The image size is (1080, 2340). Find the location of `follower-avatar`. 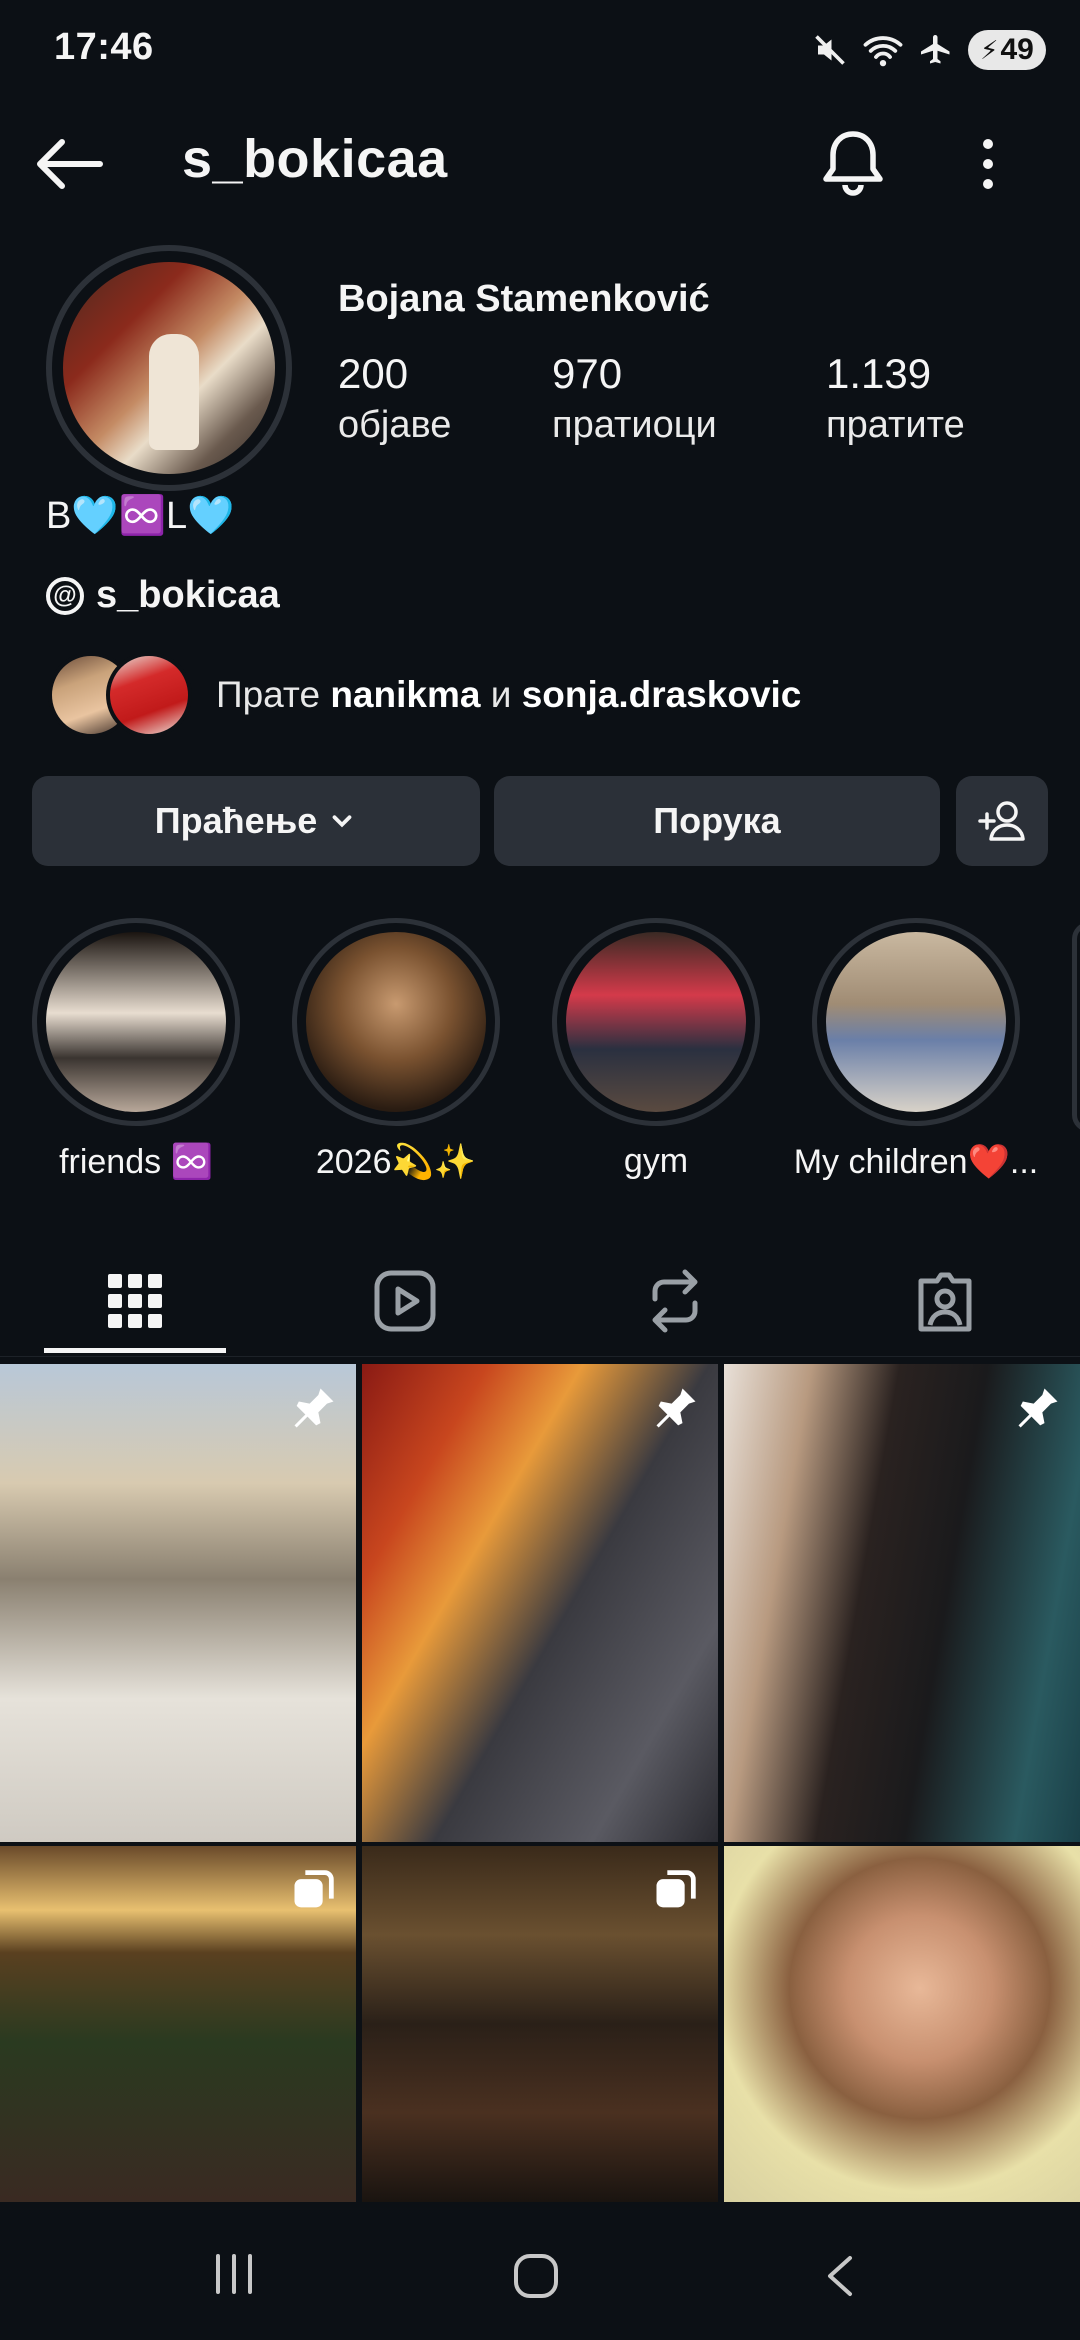

follower-avatar is located at coordinates (149, 695).